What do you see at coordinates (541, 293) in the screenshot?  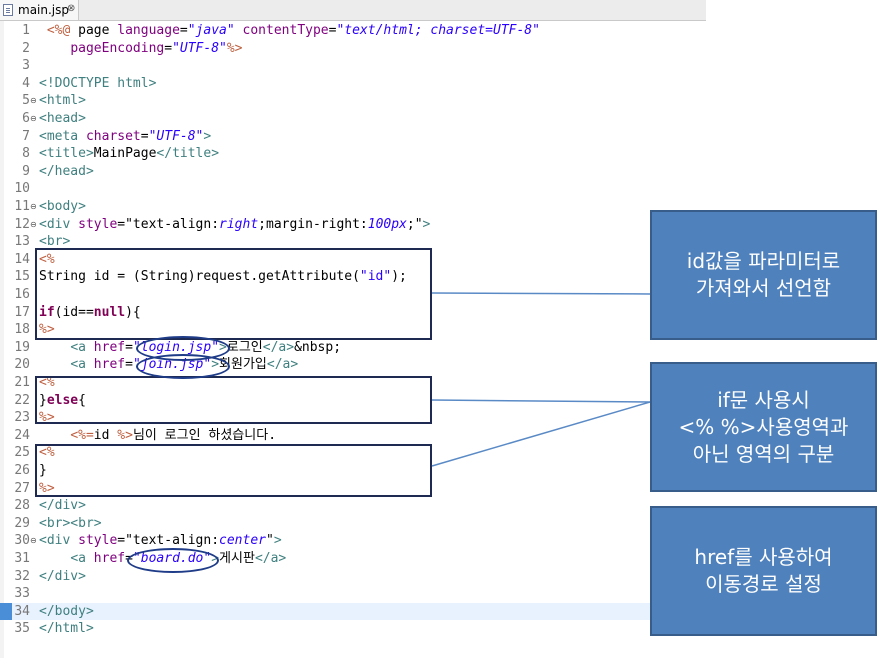 I see `connector-param` at bounding box center [541, 293].